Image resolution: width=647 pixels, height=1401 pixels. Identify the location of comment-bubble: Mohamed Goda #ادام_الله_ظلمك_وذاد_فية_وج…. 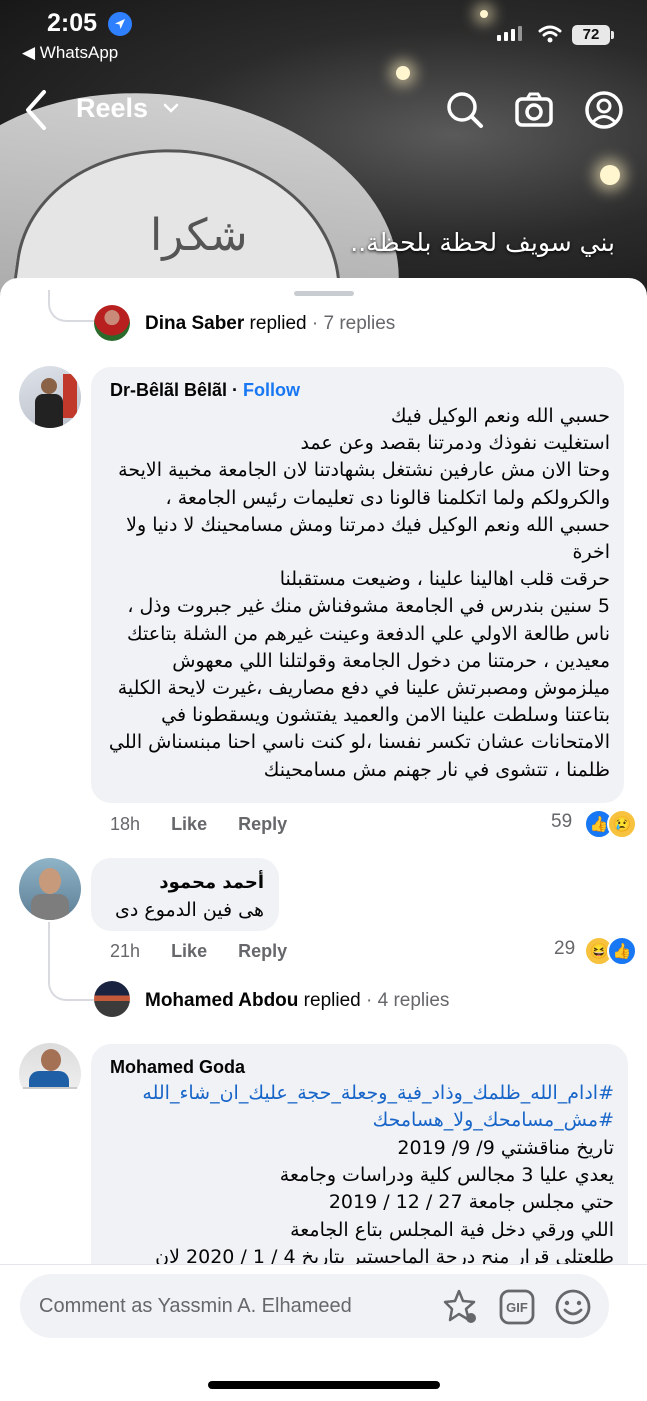
(359, 1169).